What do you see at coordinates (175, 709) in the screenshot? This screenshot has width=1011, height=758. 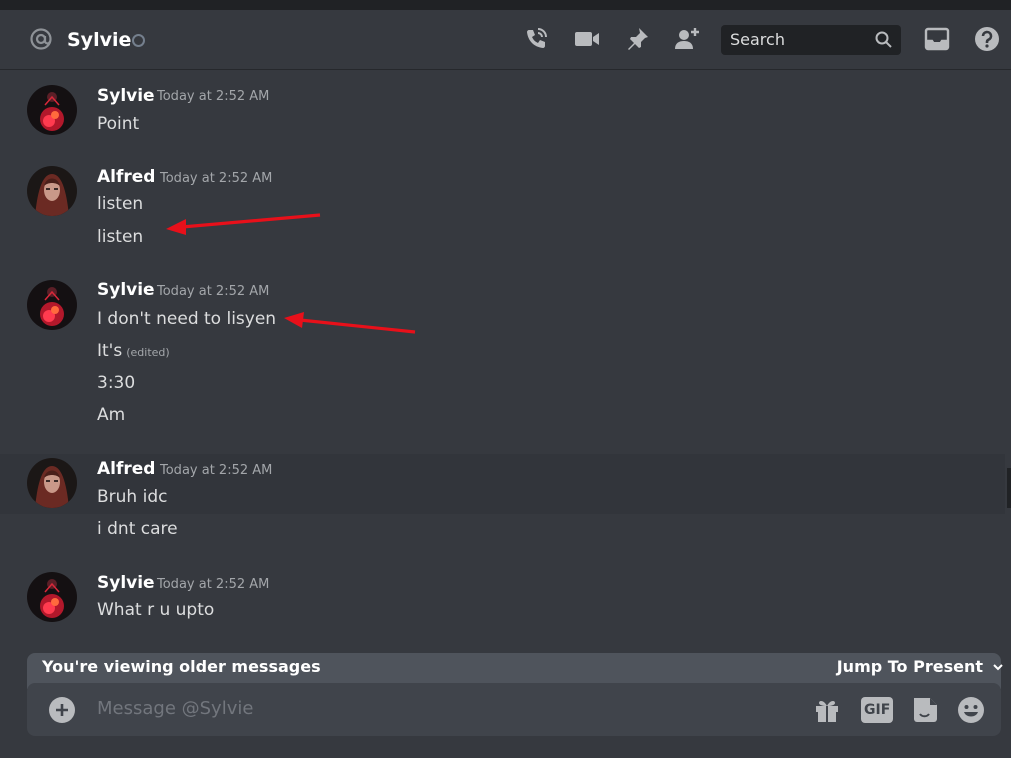 I see `message-input: Message @Sylvie` at bounding box center [175, 709].